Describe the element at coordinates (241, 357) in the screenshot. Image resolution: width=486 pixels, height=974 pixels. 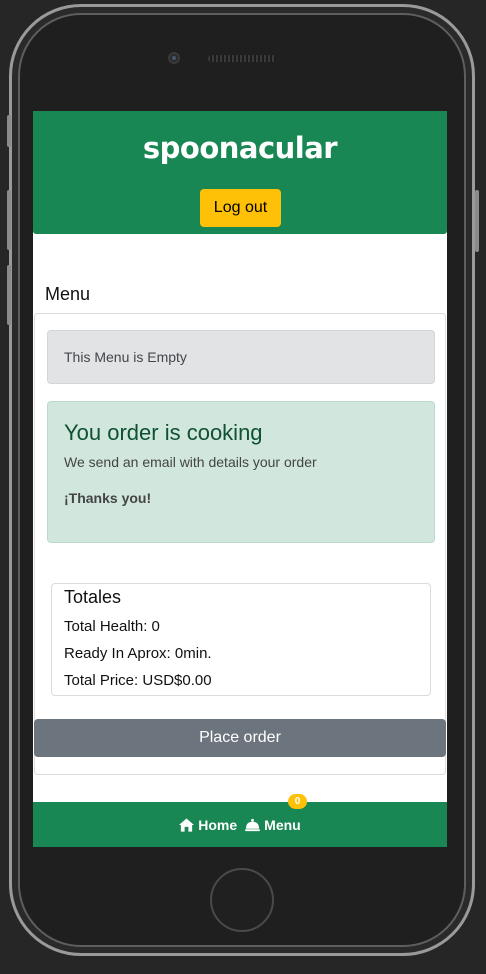
I see `empty-menu-alert: This Menu is Empty` at that location.